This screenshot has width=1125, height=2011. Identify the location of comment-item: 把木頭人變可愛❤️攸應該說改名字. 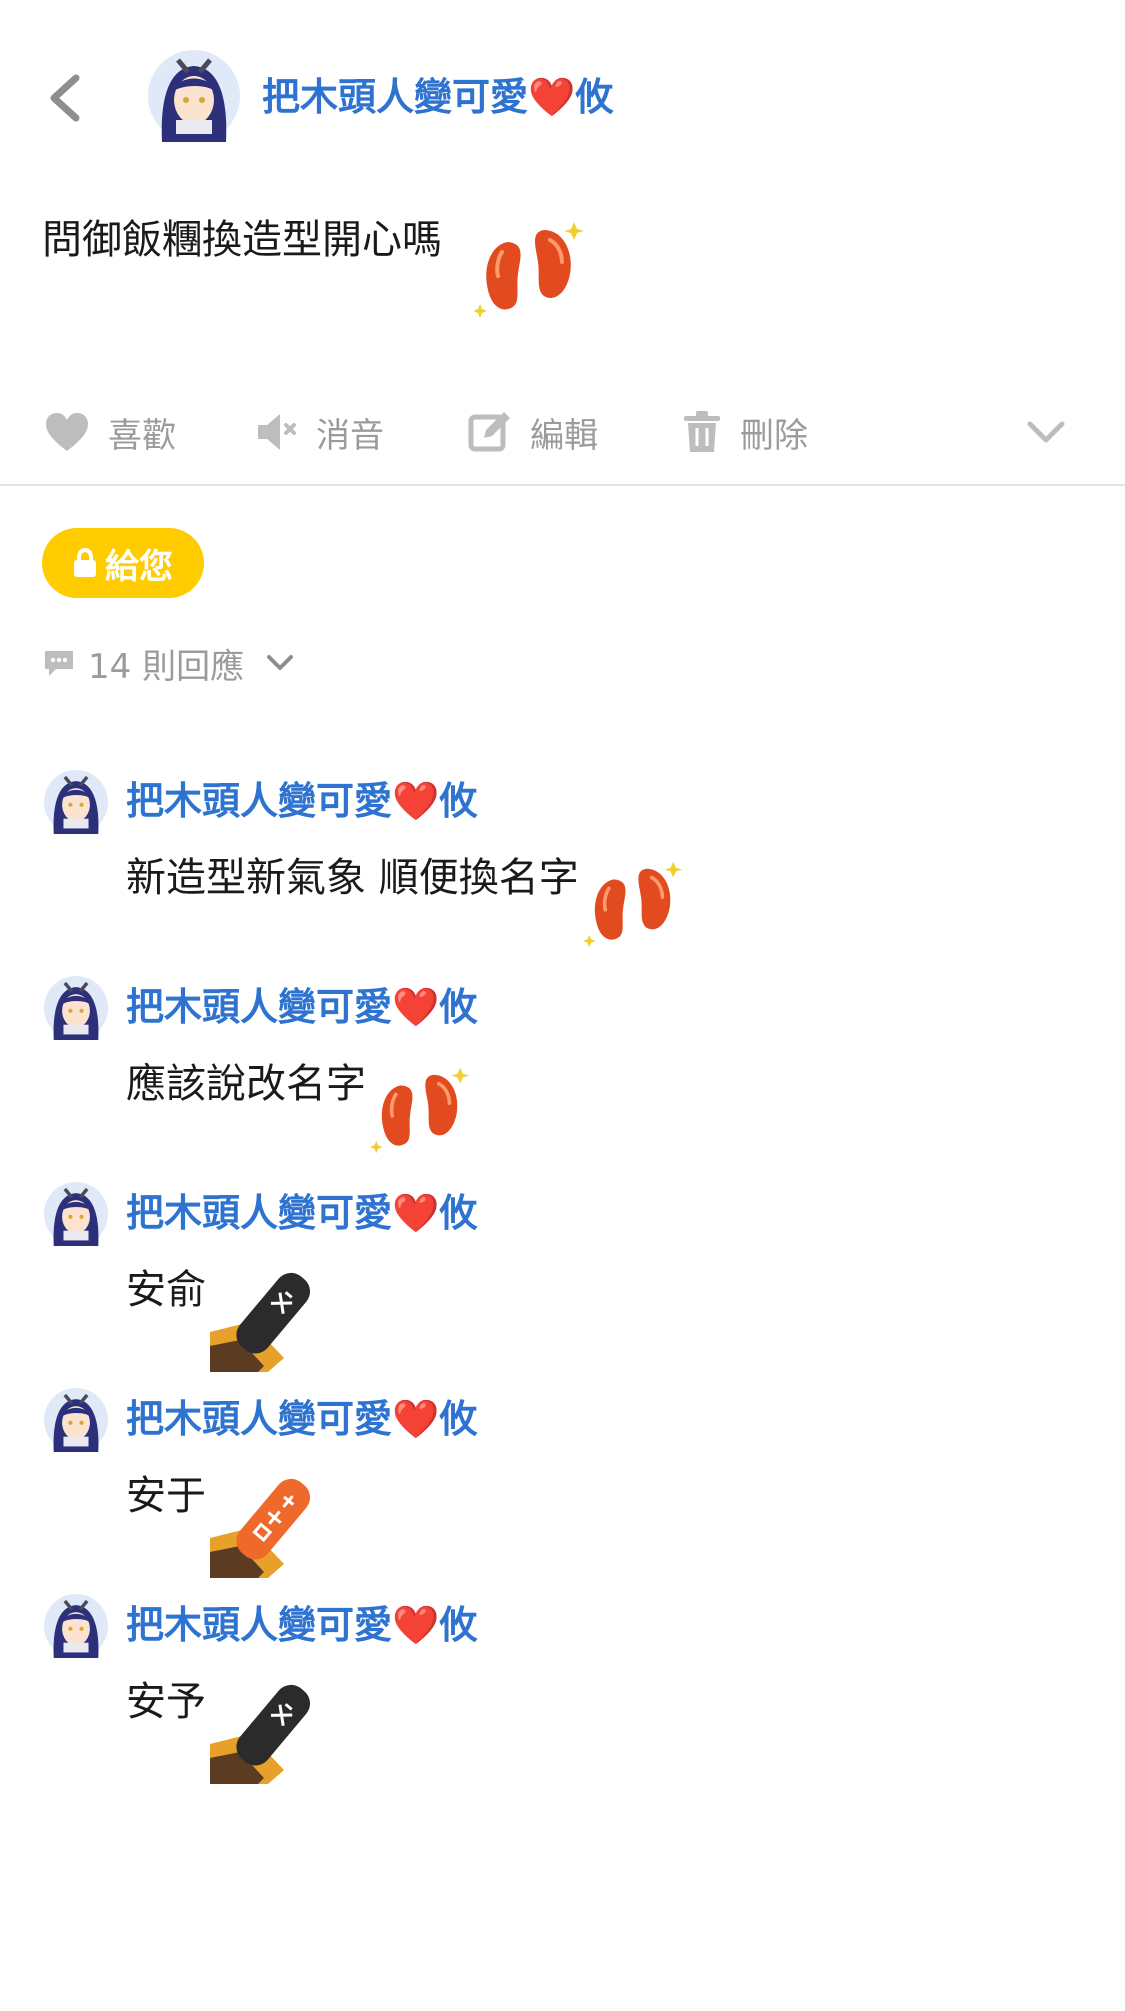
(562, 1091).